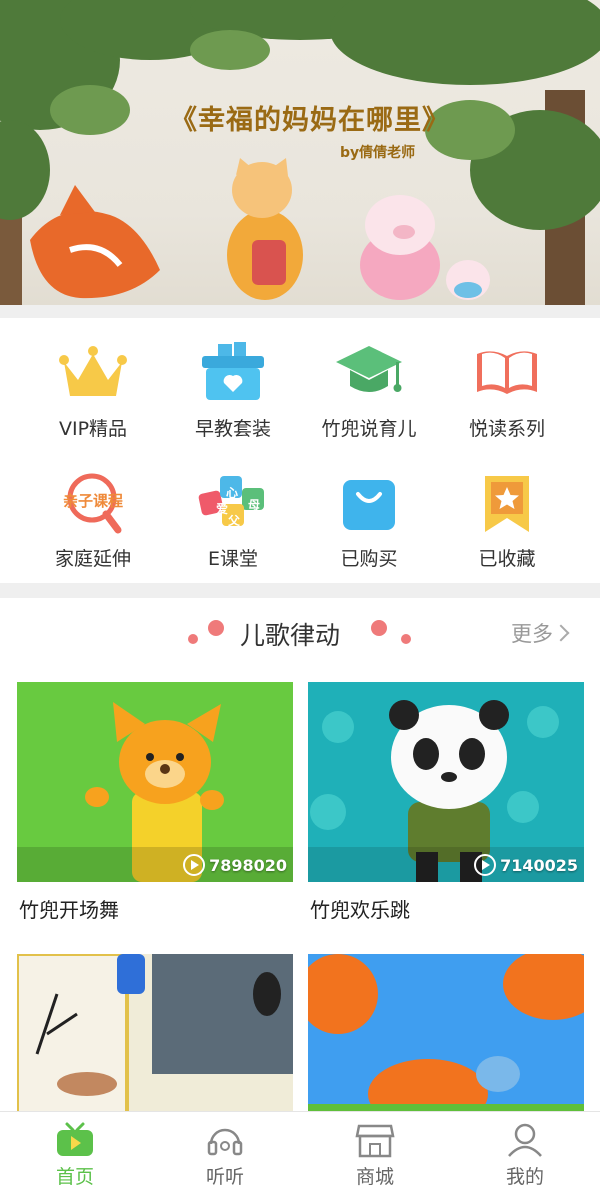  I want to click on menu-item-early-education: 早教套装, so click(233, 379).